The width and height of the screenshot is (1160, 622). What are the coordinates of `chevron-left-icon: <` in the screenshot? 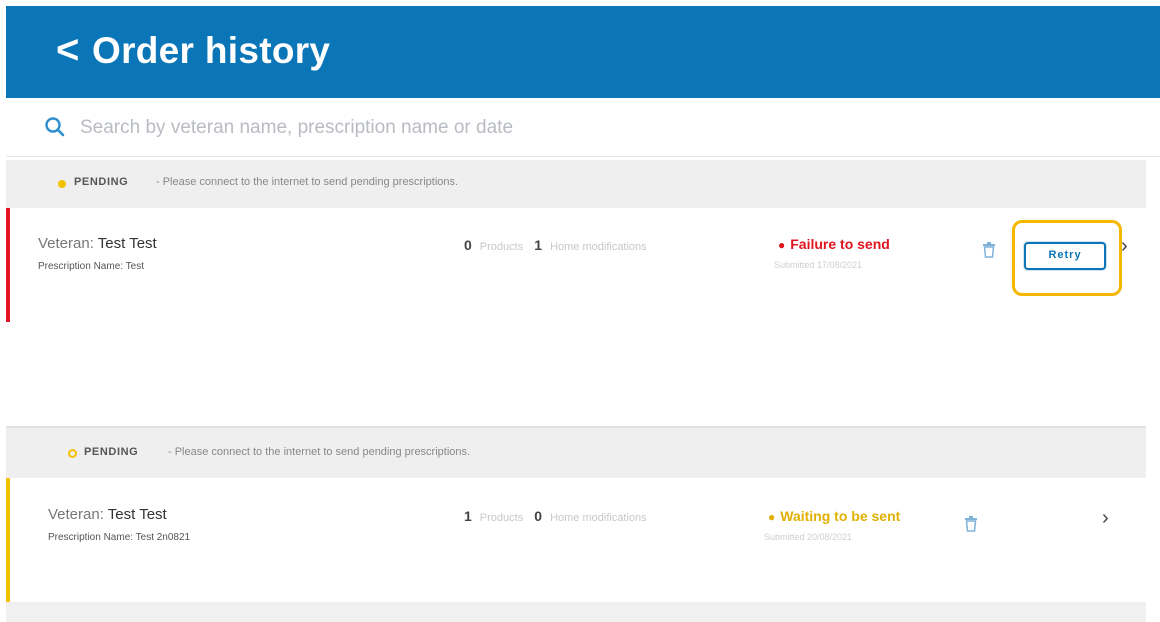 It's located at (67, 50).